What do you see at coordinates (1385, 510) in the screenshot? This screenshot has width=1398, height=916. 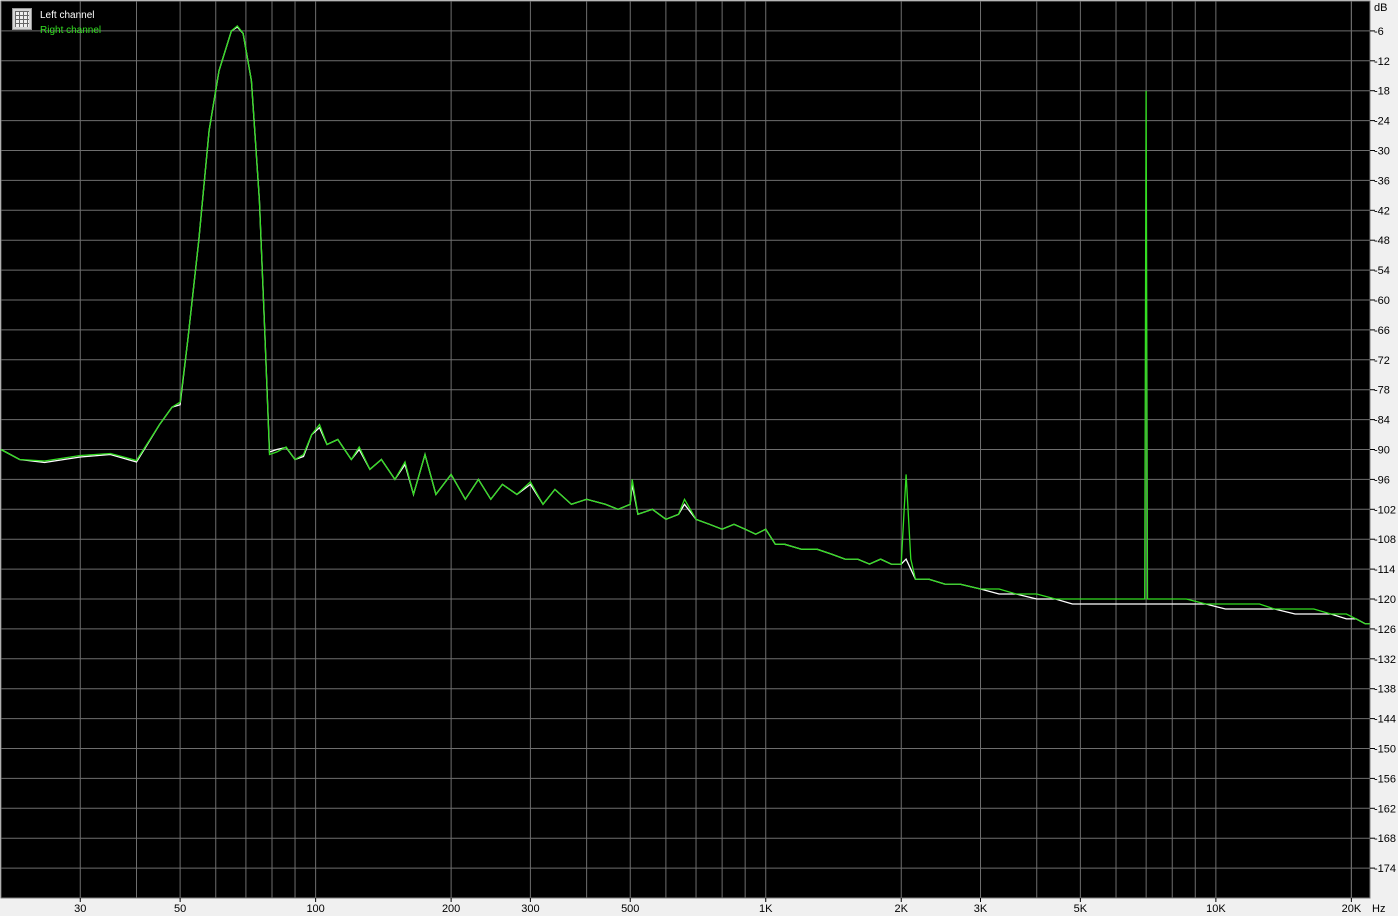 I see `y-tick-label: -102` at bounding box center [1385, 510].